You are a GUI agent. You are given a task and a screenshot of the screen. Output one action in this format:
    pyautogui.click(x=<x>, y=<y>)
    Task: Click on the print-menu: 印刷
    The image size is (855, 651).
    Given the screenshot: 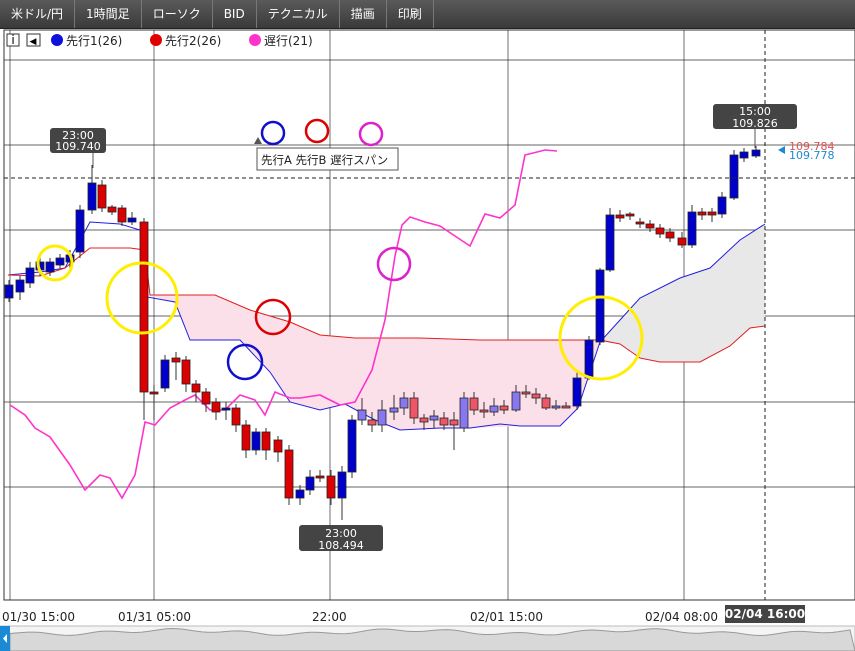 What is the action you would take?
    pyautogui.click(x=410, y=14)
    